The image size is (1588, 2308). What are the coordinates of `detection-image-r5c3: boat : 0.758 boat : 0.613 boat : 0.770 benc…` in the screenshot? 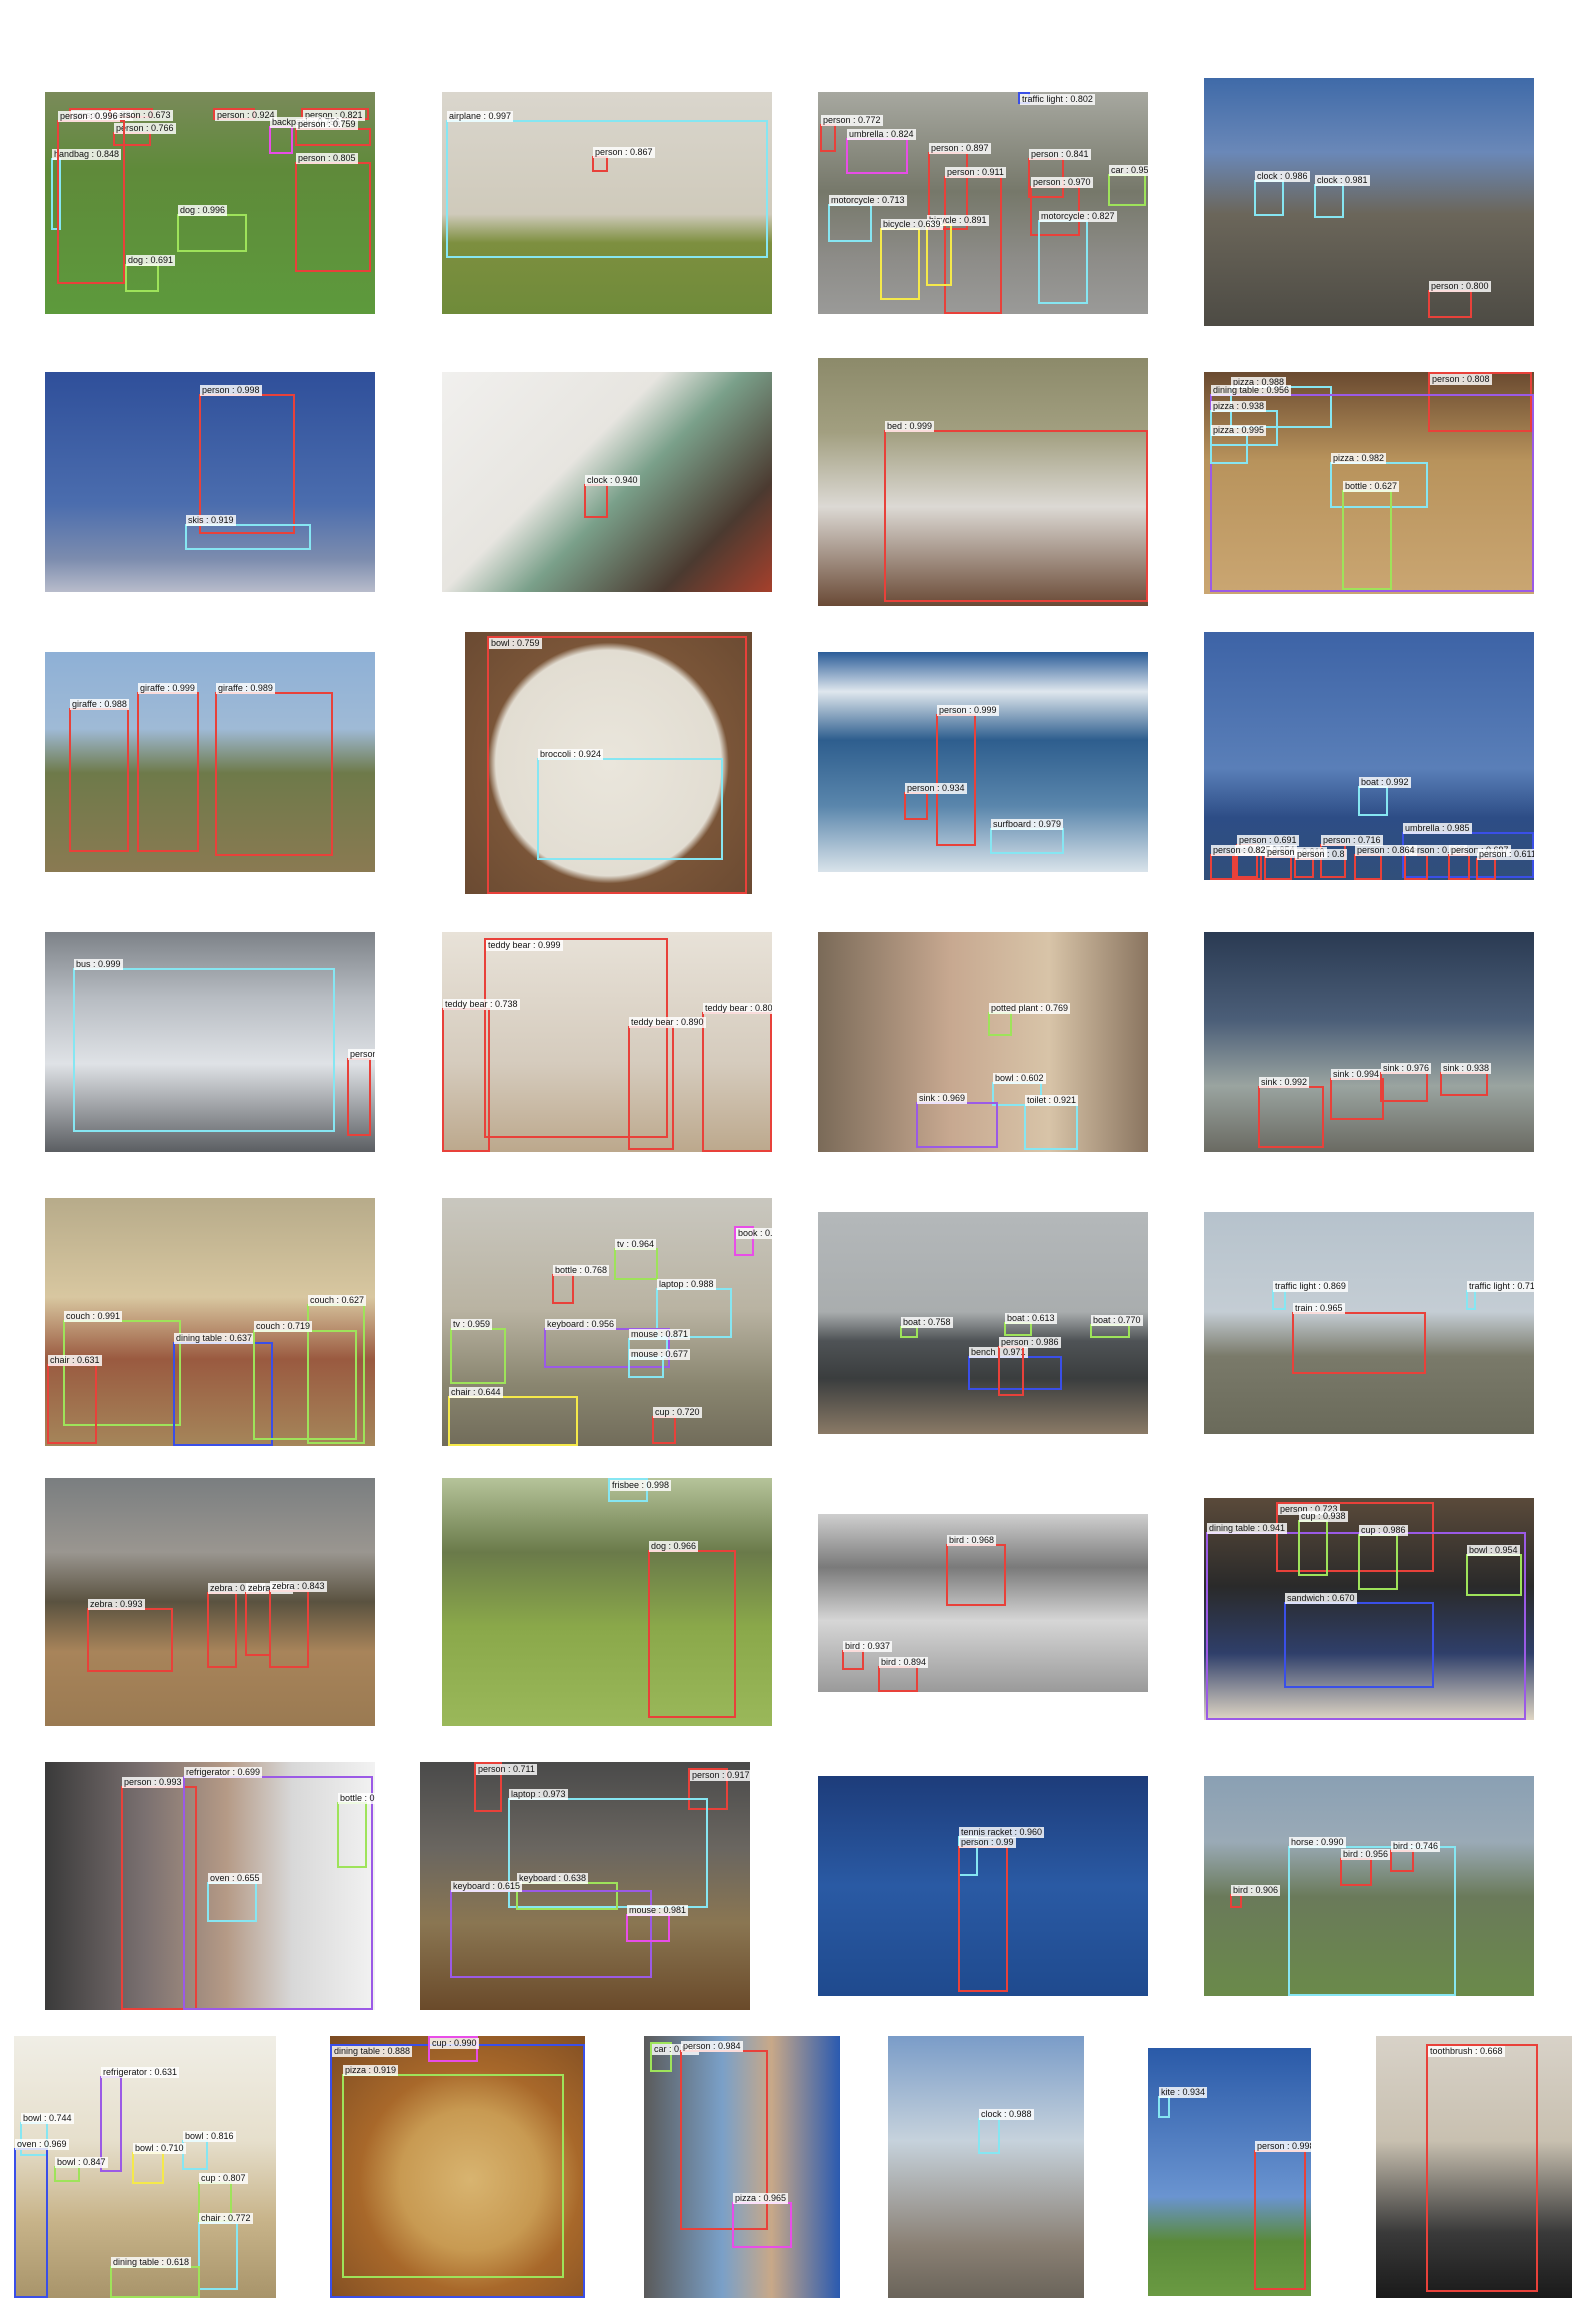 It's located at (983, 1323).